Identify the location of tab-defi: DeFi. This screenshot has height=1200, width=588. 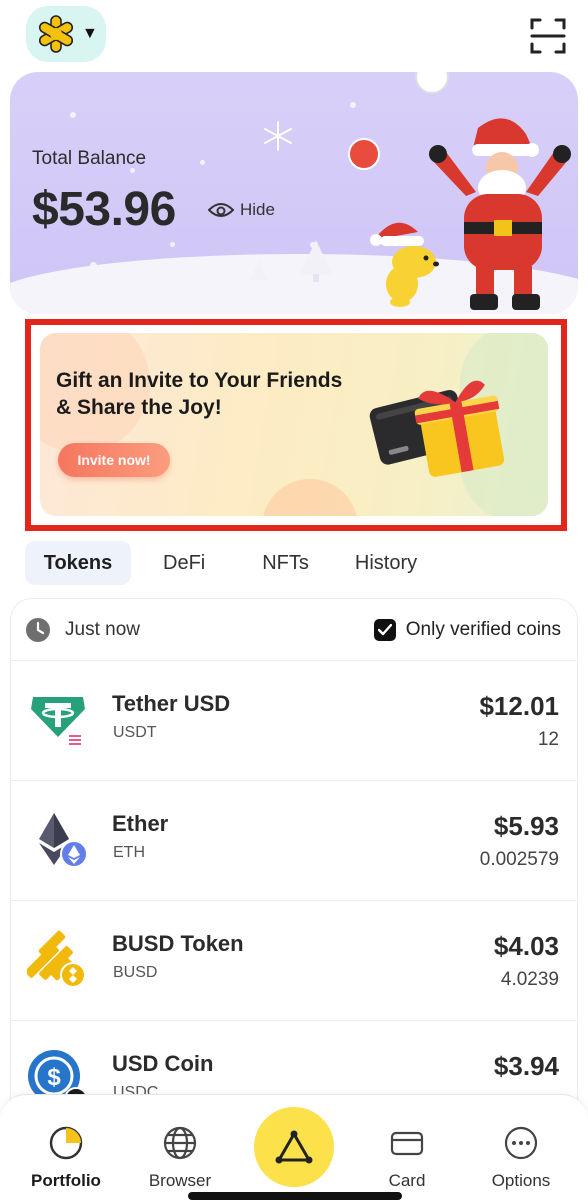
(184, 563).